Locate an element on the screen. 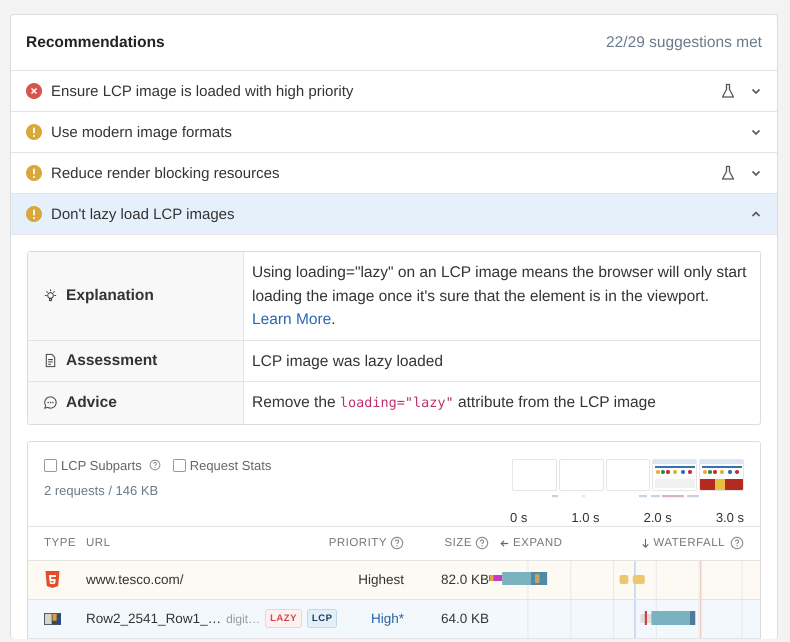  document-icon is located at coordinates (50, 360).